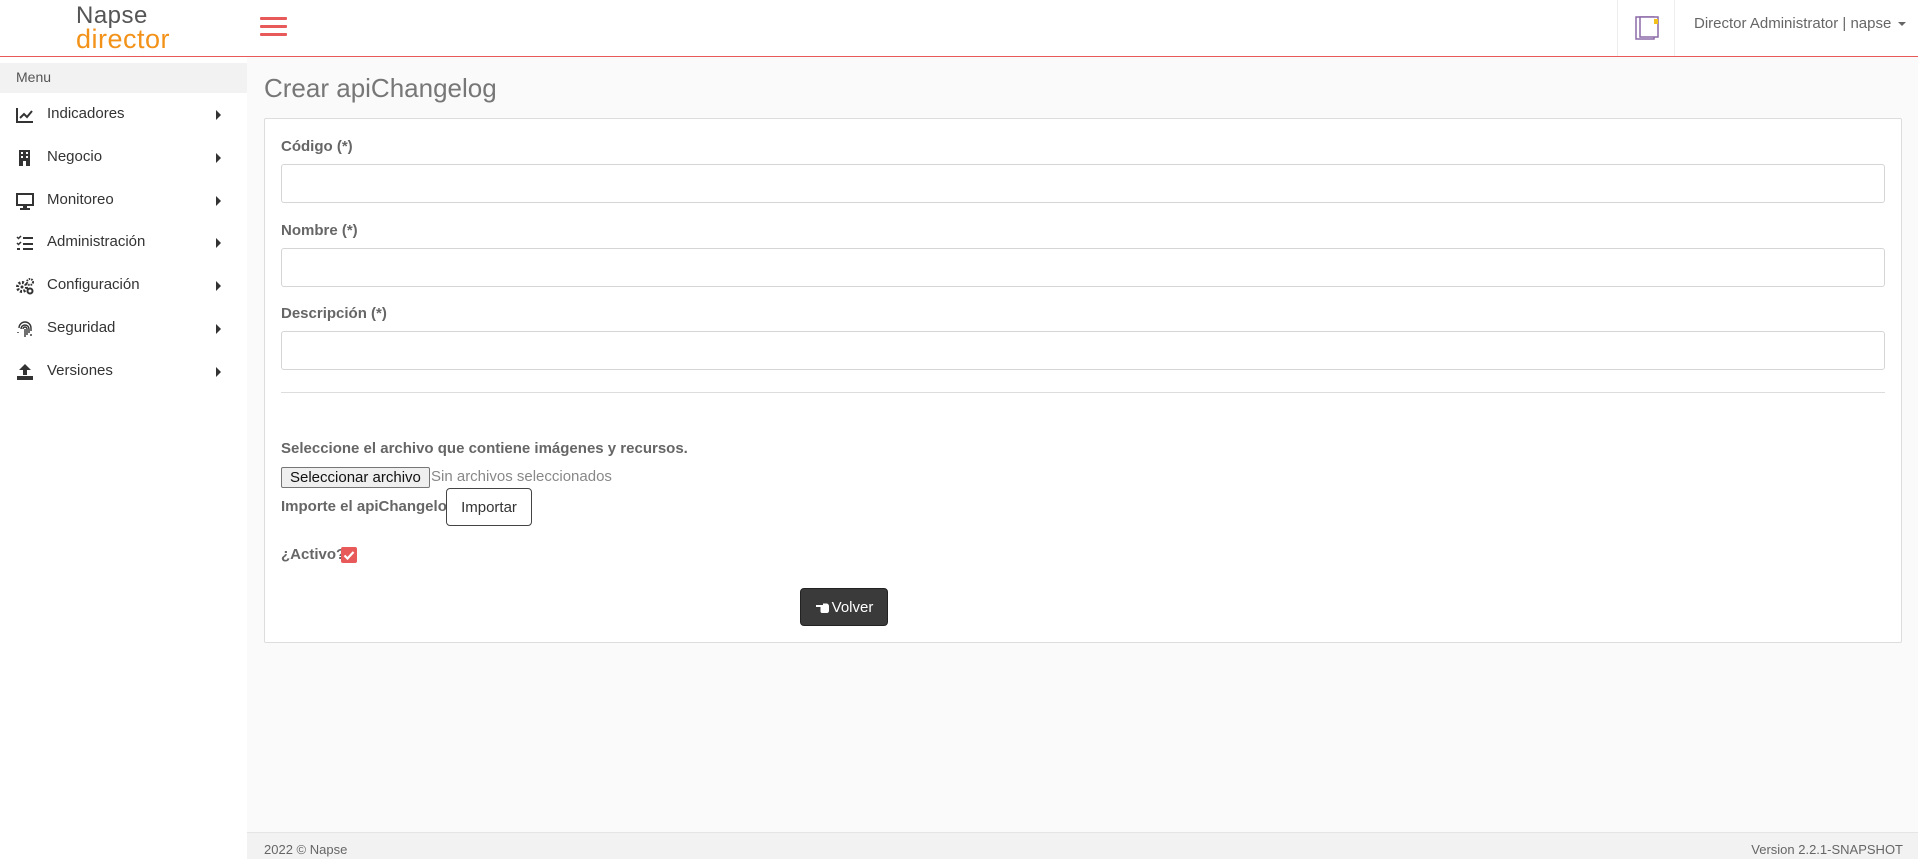 This screenshot has width=1918, height=859. I want to click on sidebar-item-label: Versiones, so click(80, 370).